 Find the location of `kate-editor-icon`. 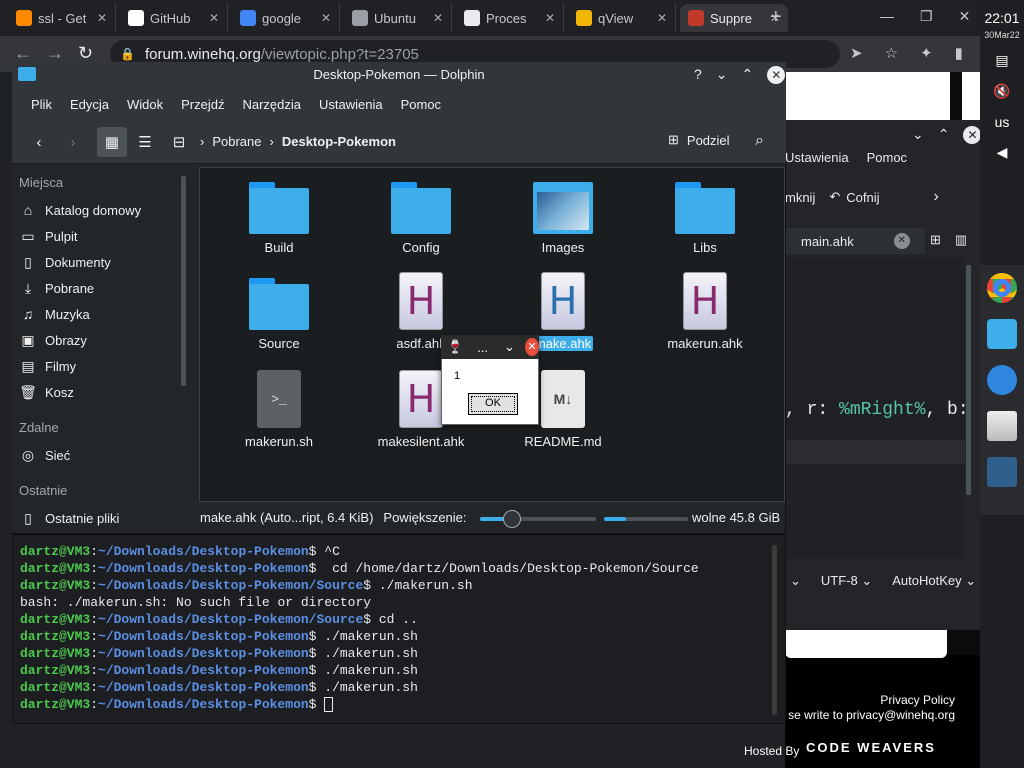

kate-editor-icon is located at coordinates (1002, 380).